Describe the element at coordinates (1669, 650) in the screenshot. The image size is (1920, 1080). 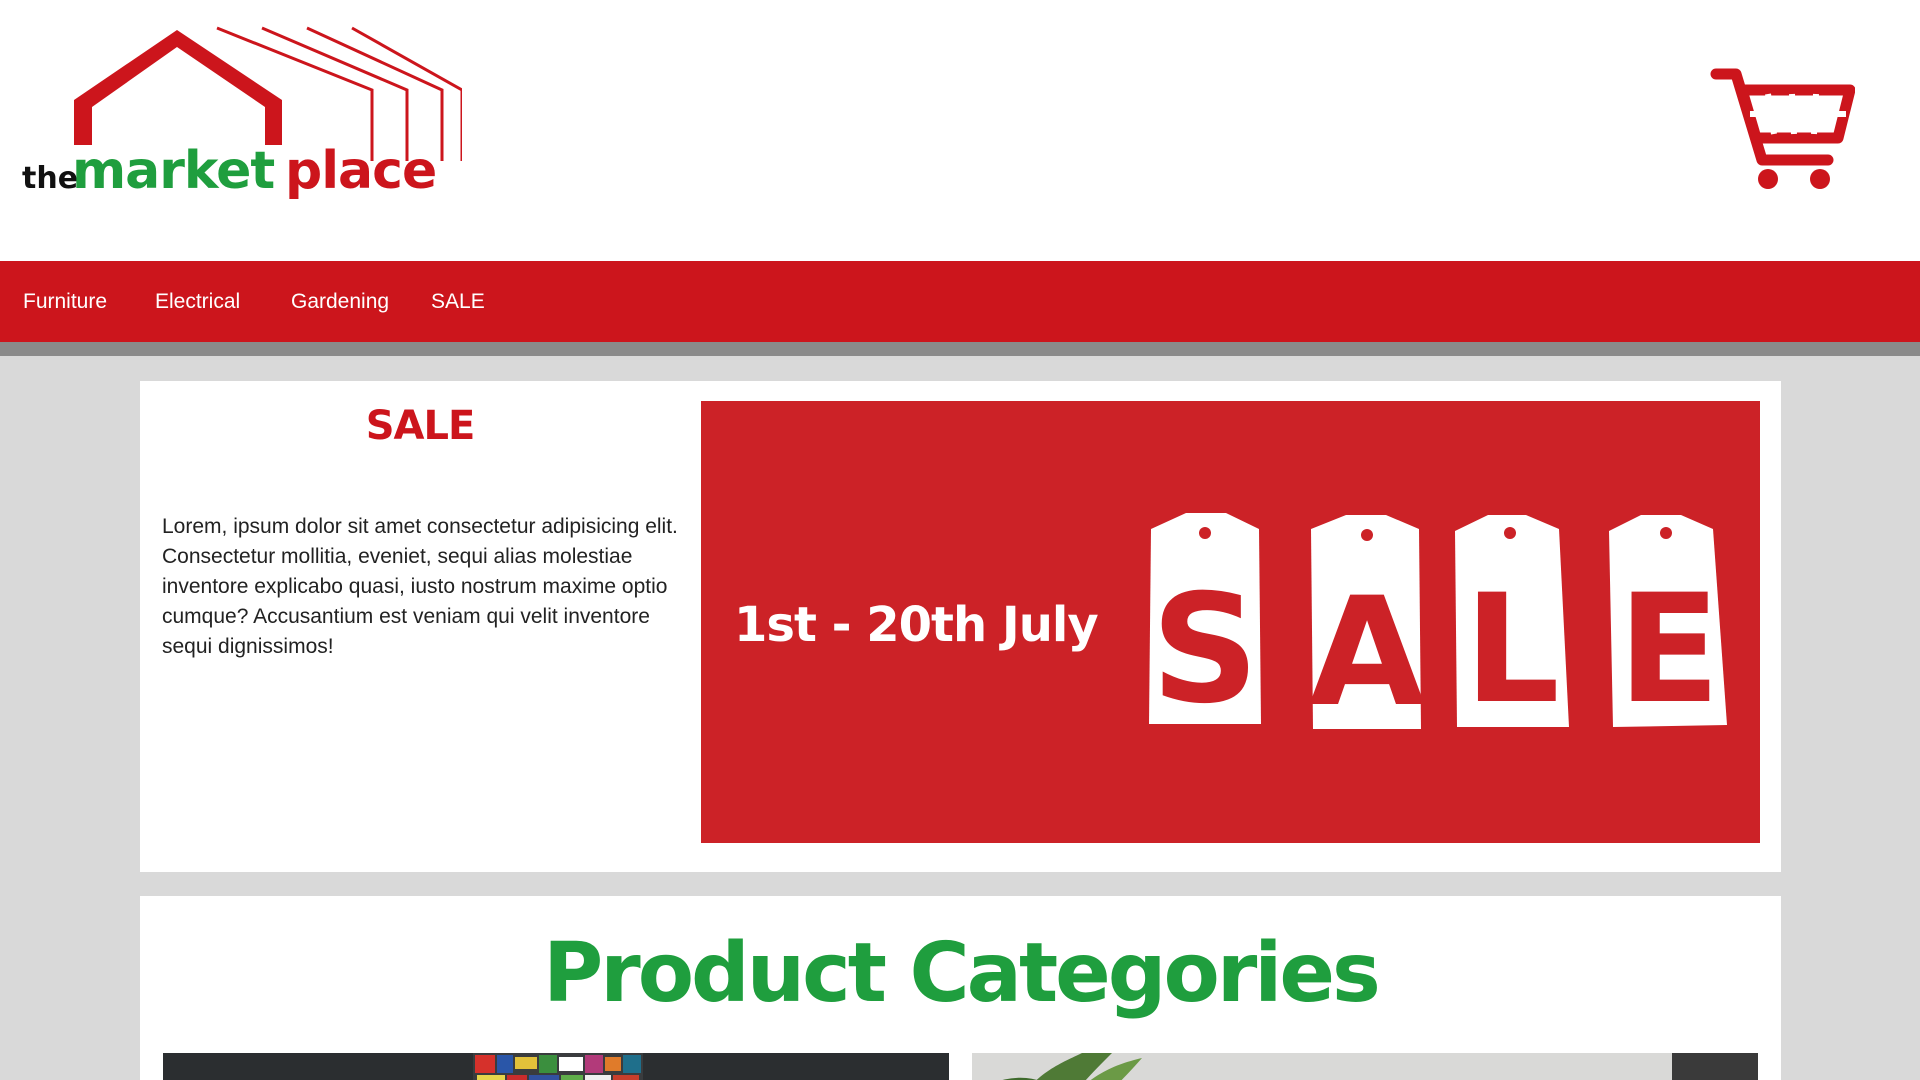
I see `svg-text: E` at that location.